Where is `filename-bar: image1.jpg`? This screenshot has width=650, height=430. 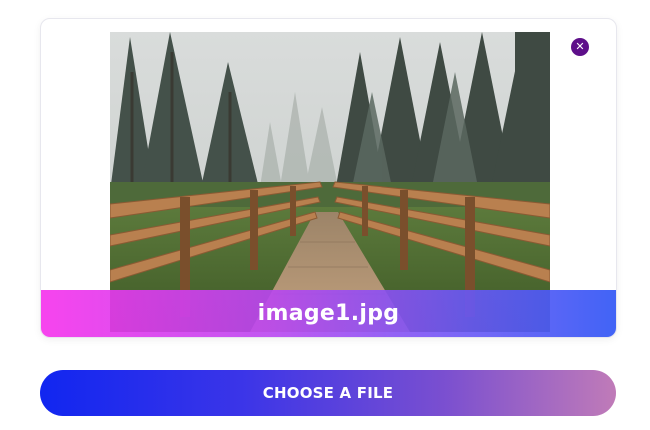 filename-bar: image1.jpg is located at coordinates (328, 313).